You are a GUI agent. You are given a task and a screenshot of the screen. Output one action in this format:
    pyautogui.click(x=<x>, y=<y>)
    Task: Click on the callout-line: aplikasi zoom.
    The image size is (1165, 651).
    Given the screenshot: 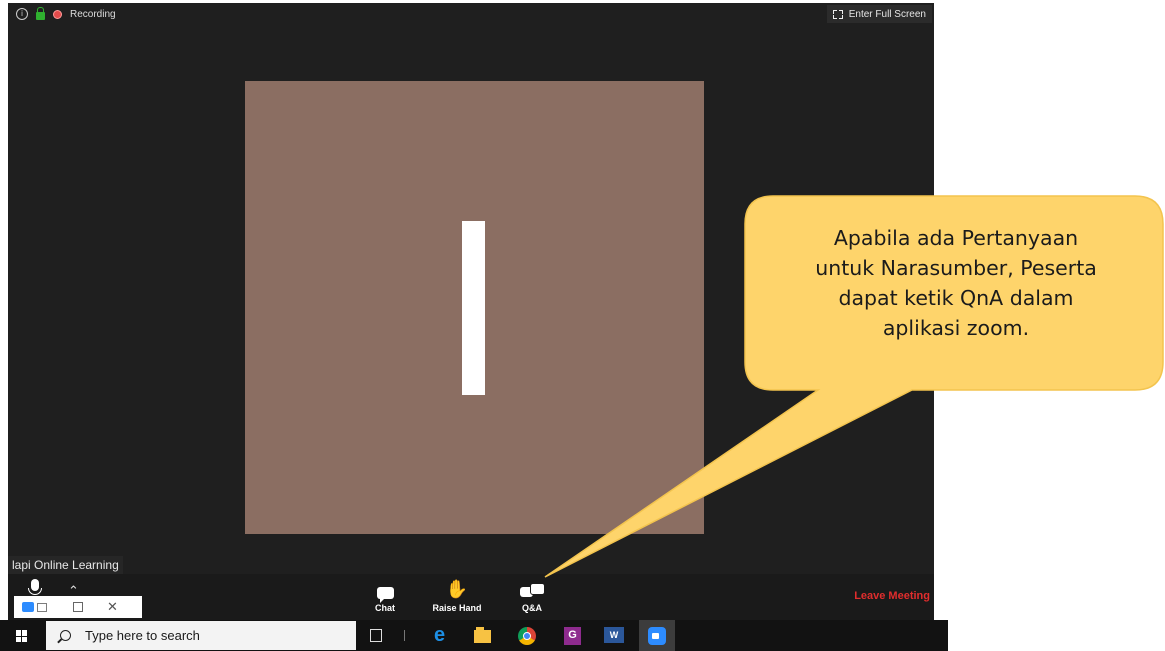 What is the action you would take?
    pyautogui.click(x=956, y=328)
    